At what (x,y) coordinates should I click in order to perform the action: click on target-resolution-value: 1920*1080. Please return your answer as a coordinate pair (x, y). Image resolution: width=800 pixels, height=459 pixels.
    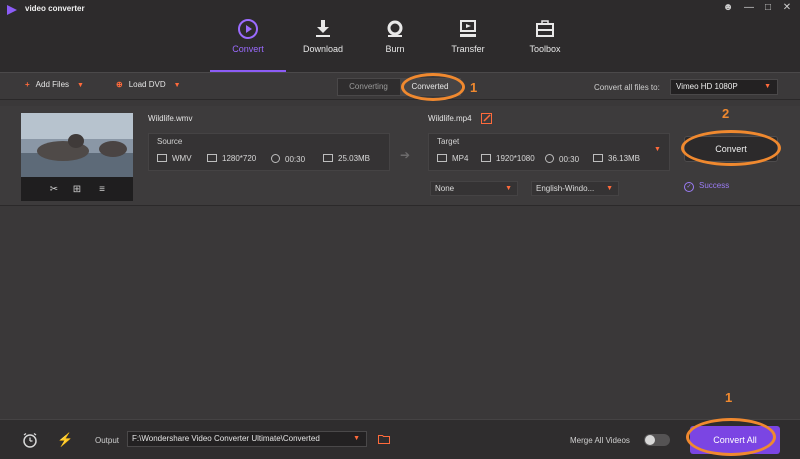
    Looking at the image, I should click on (515, 158).